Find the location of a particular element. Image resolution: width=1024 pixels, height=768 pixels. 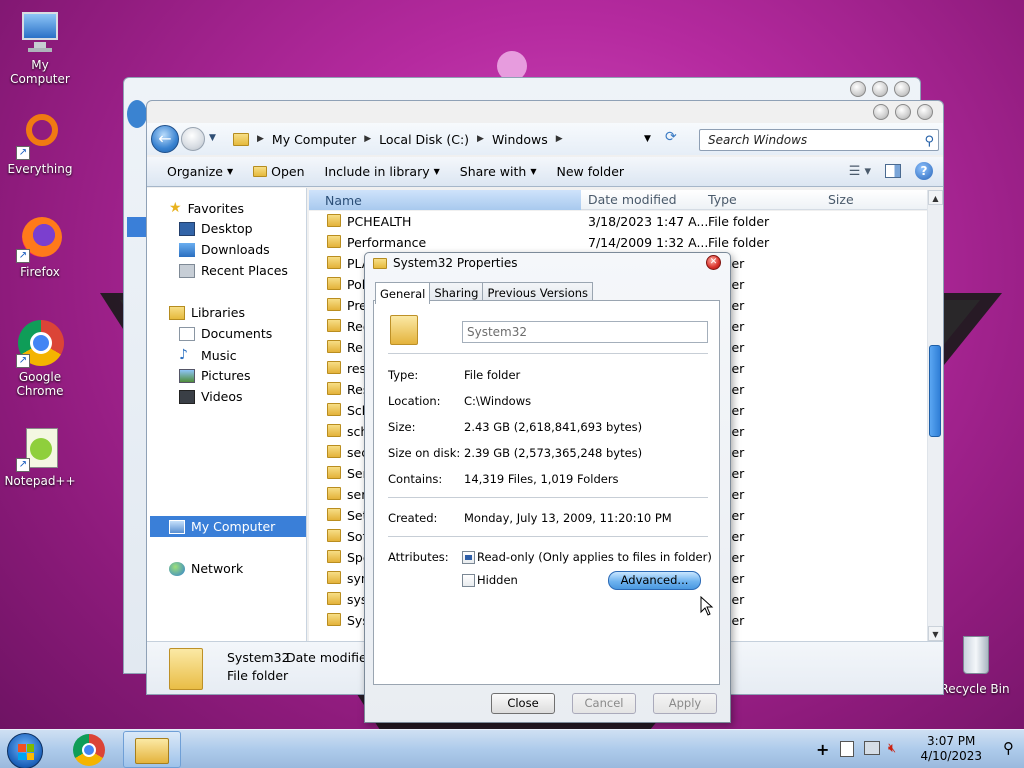

desktop-icon-my-computer: My Computer is located at coordinates (40, 47).